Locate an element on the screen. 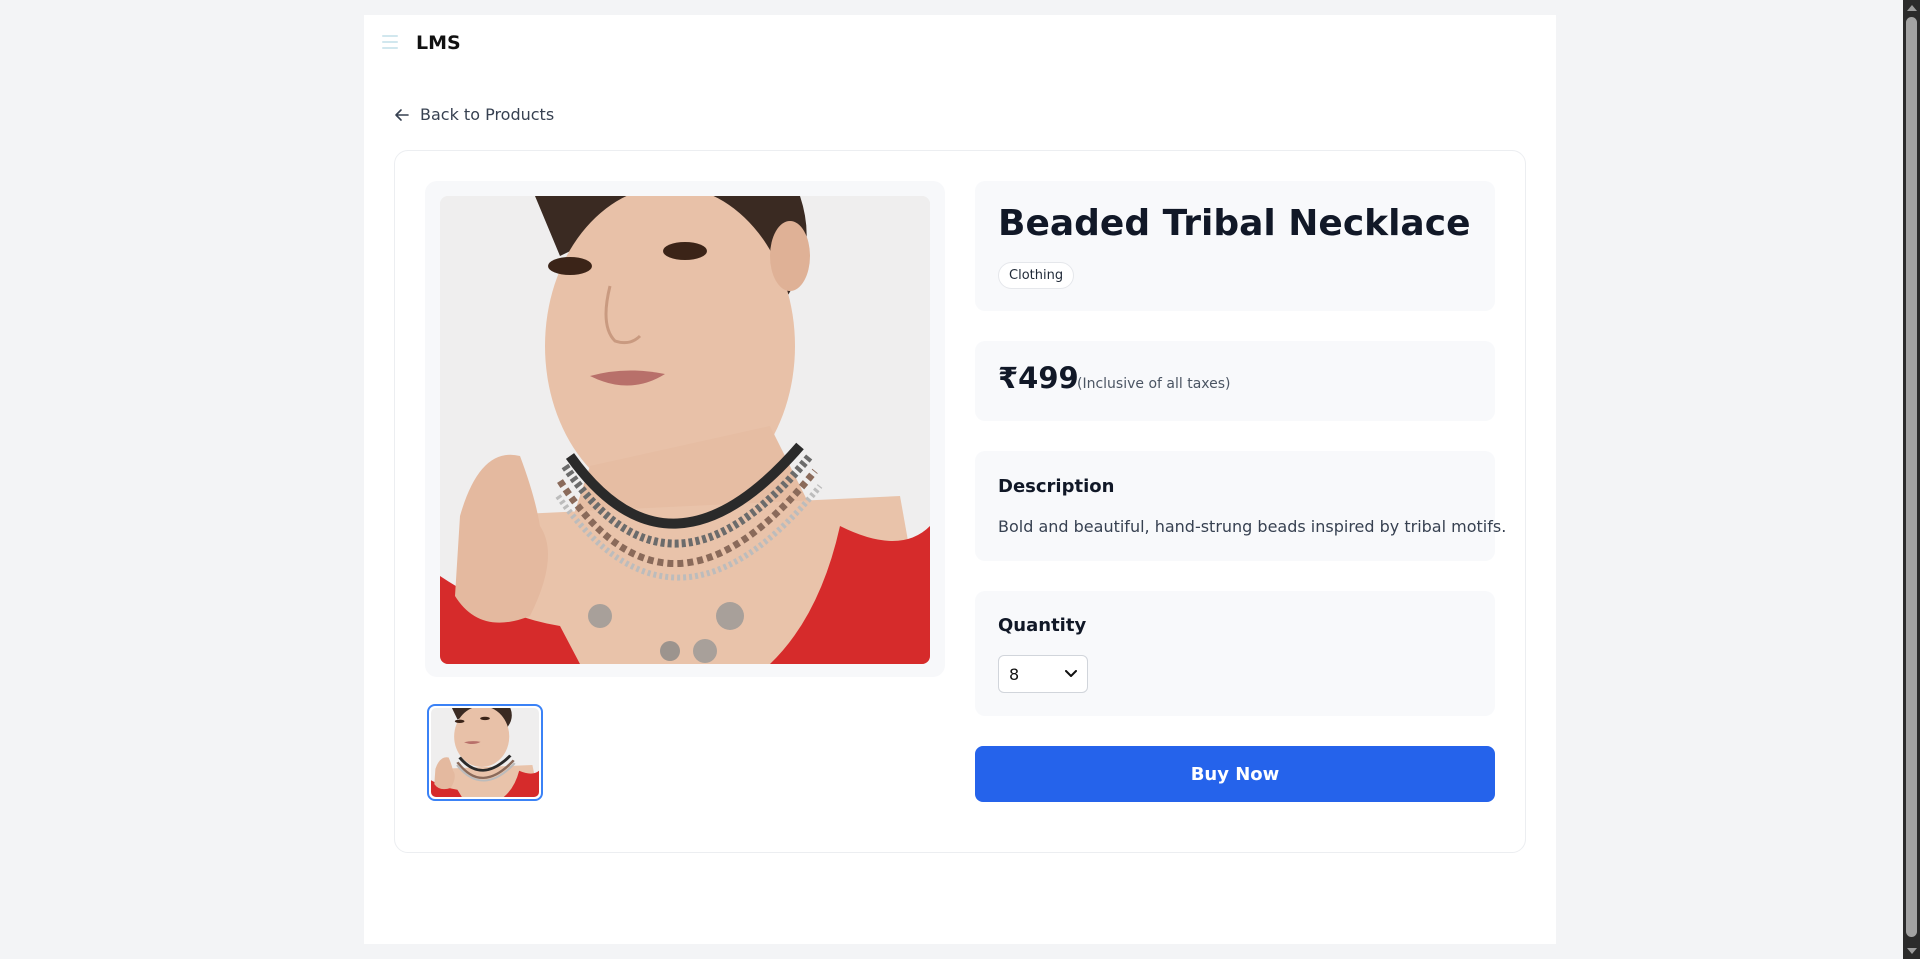  title-section: Beaded Tribal Necklace Clothing is located at coordinates (1235, 246).